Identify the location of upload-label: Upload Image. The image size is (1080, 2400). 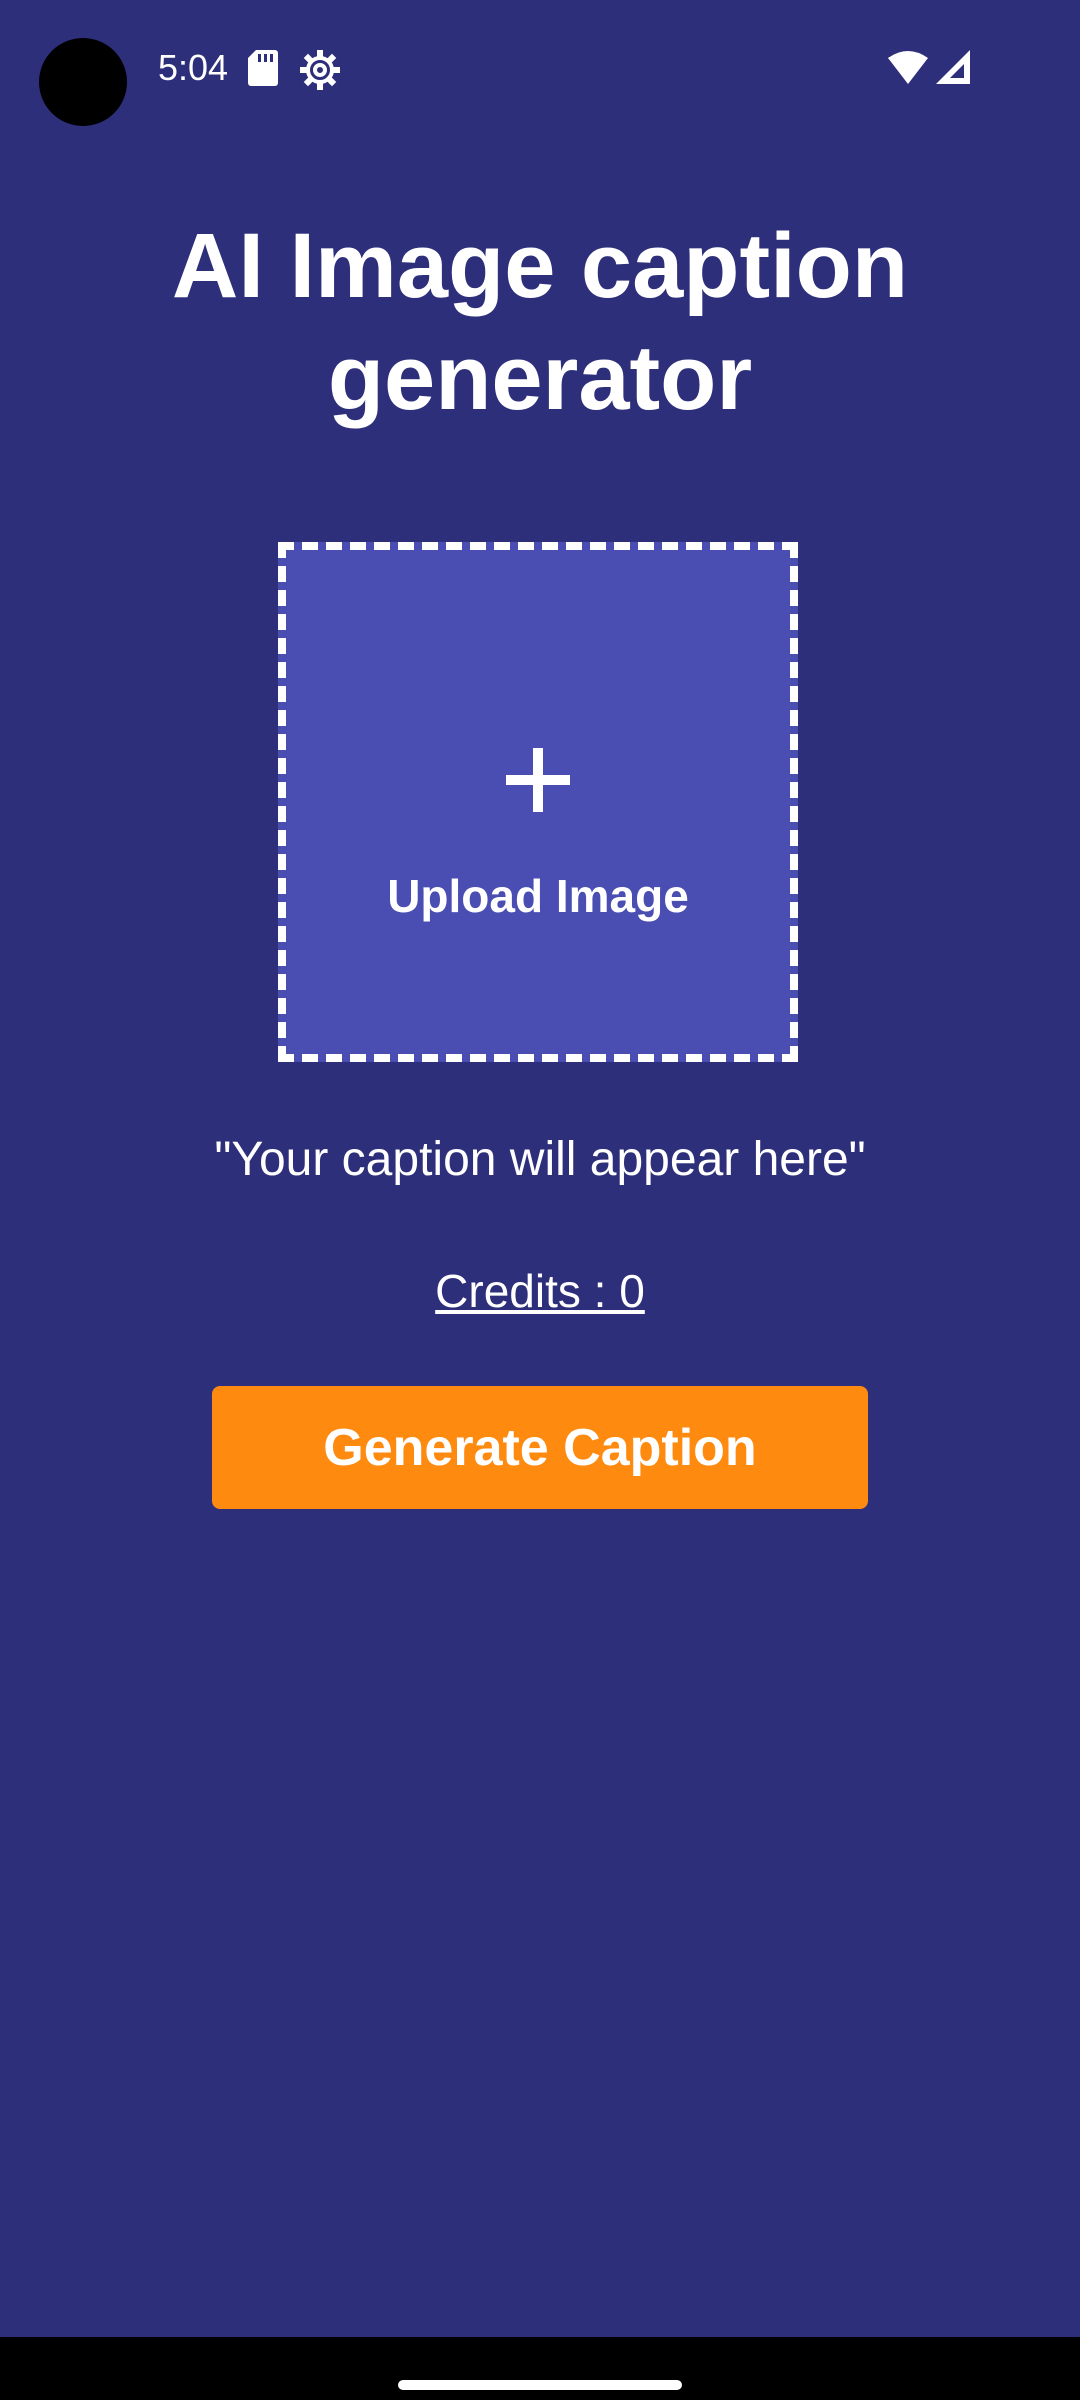
(538, 896).